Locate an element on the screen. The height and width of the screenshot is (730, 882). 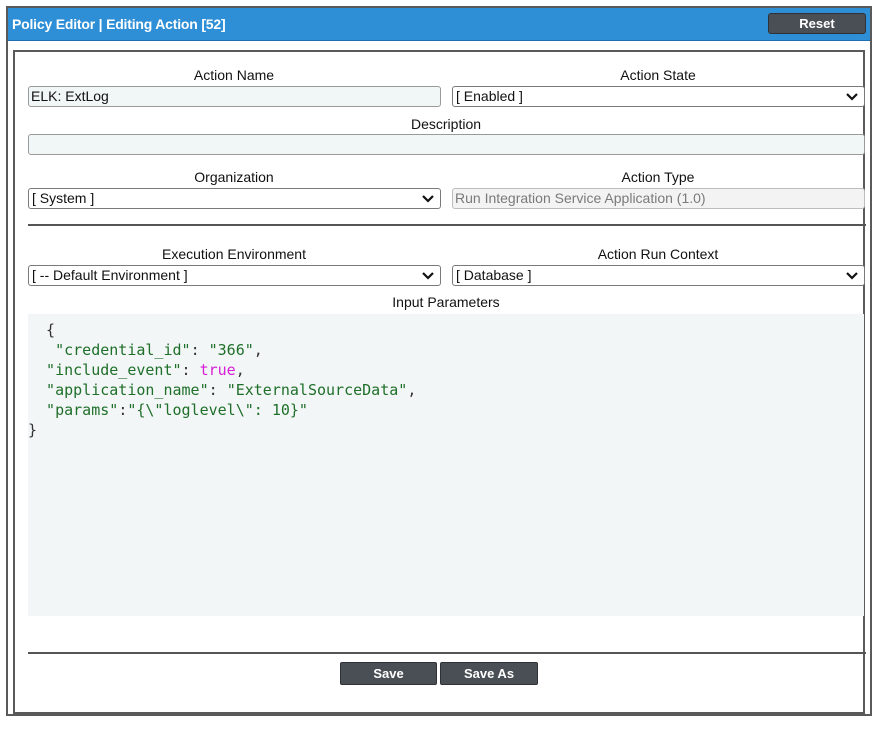
code-line: "credential_id": "366", is located at coordinates (145, 350).